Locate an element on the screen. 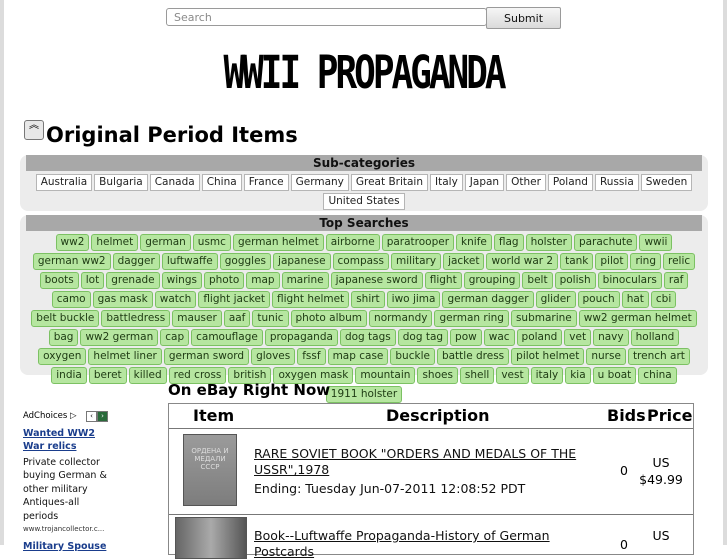 The width and height of the screenshot is (727, 560). top-search-chip: pilot is located at coordinates (612, 261).